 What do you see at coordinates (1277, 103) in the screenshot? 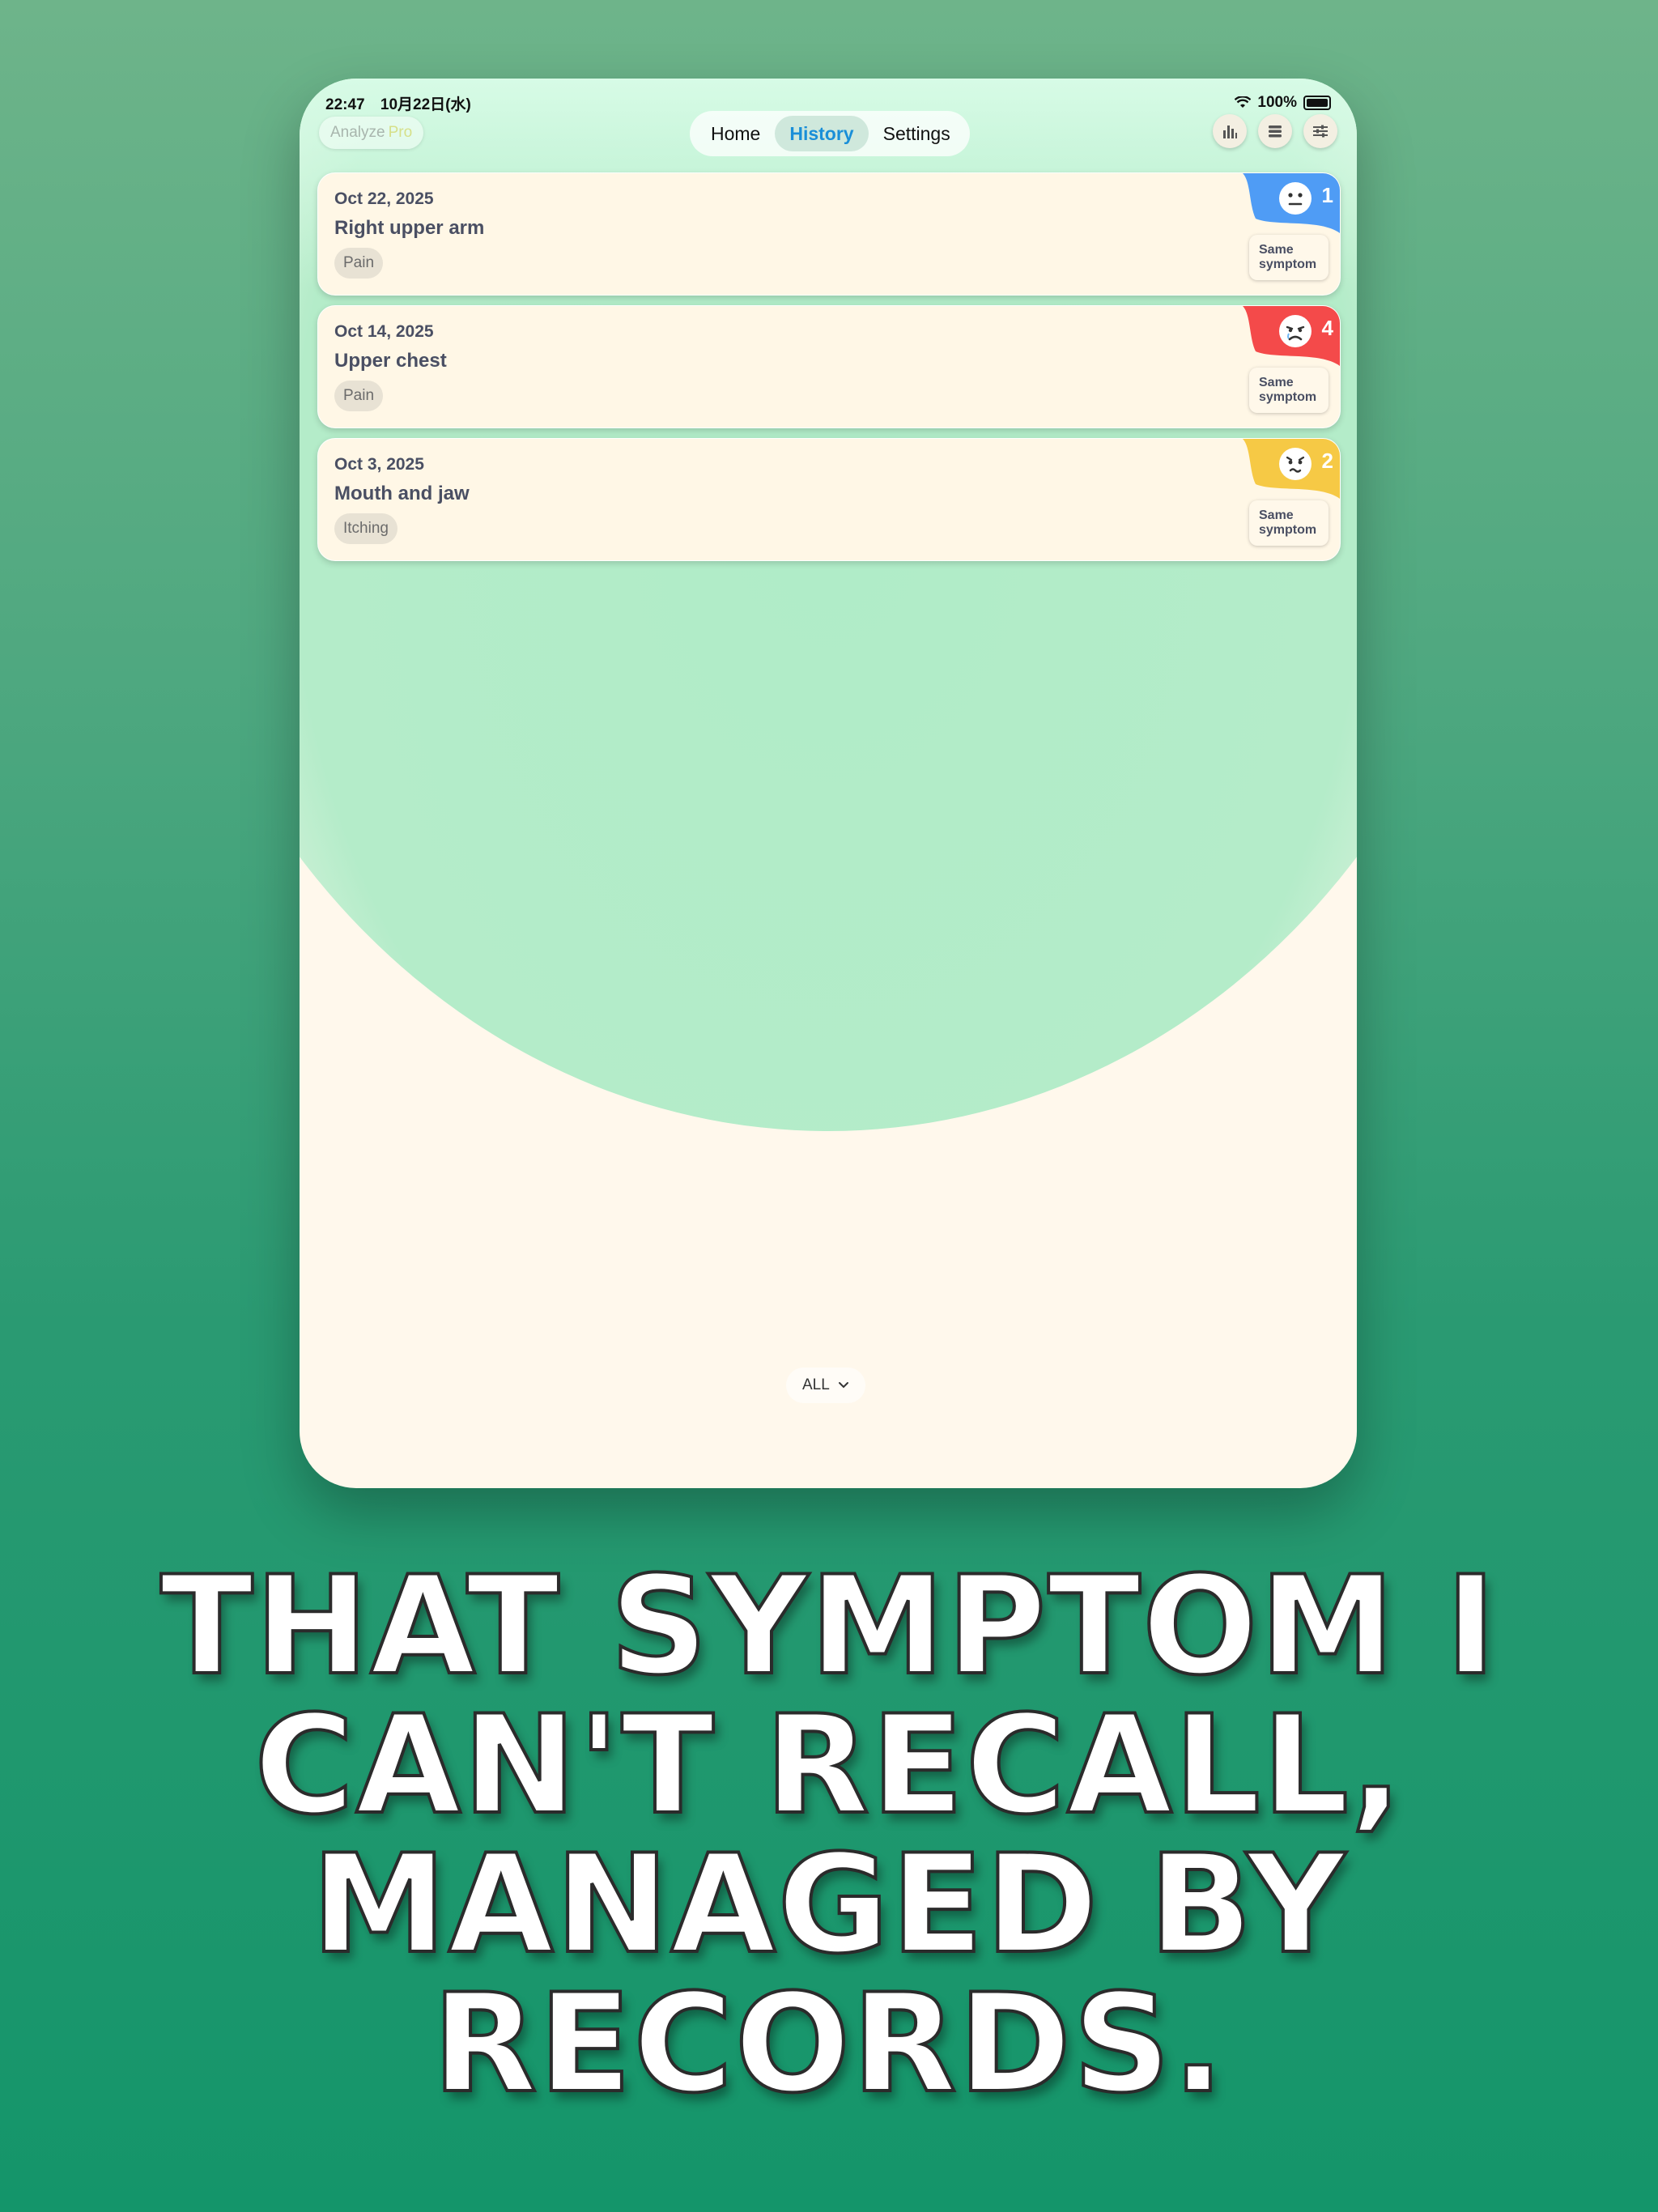
I see `battery-percent: 100%` at bounding box center [1277, 103].